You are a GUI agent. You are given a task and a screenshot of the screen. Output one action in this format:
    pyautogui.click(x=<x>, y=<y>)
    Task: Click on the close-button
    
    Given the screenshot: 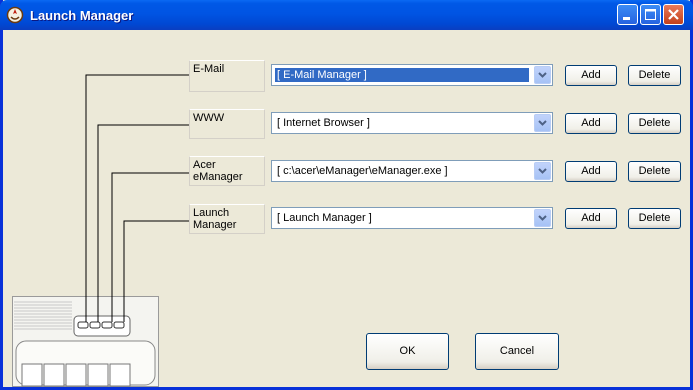 What is the action you would take?
    pyautogui.click(x=673, y=14)
    